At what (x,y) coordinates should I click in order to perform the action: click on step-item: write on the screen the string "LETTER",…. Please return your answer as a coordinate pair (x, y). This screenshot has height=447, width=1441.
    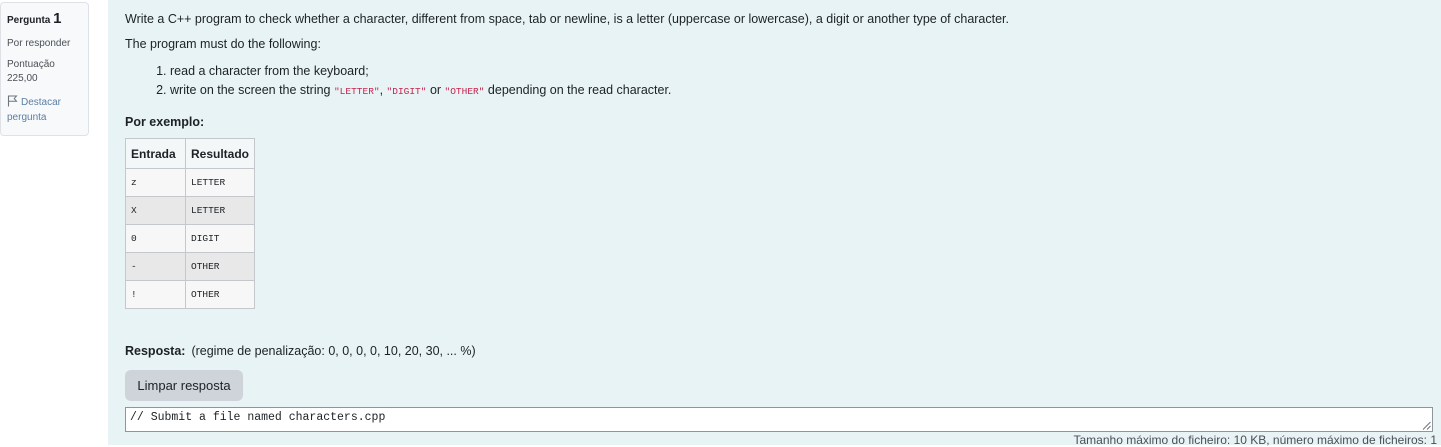
    Looking at the image, I should click on (589, 91).